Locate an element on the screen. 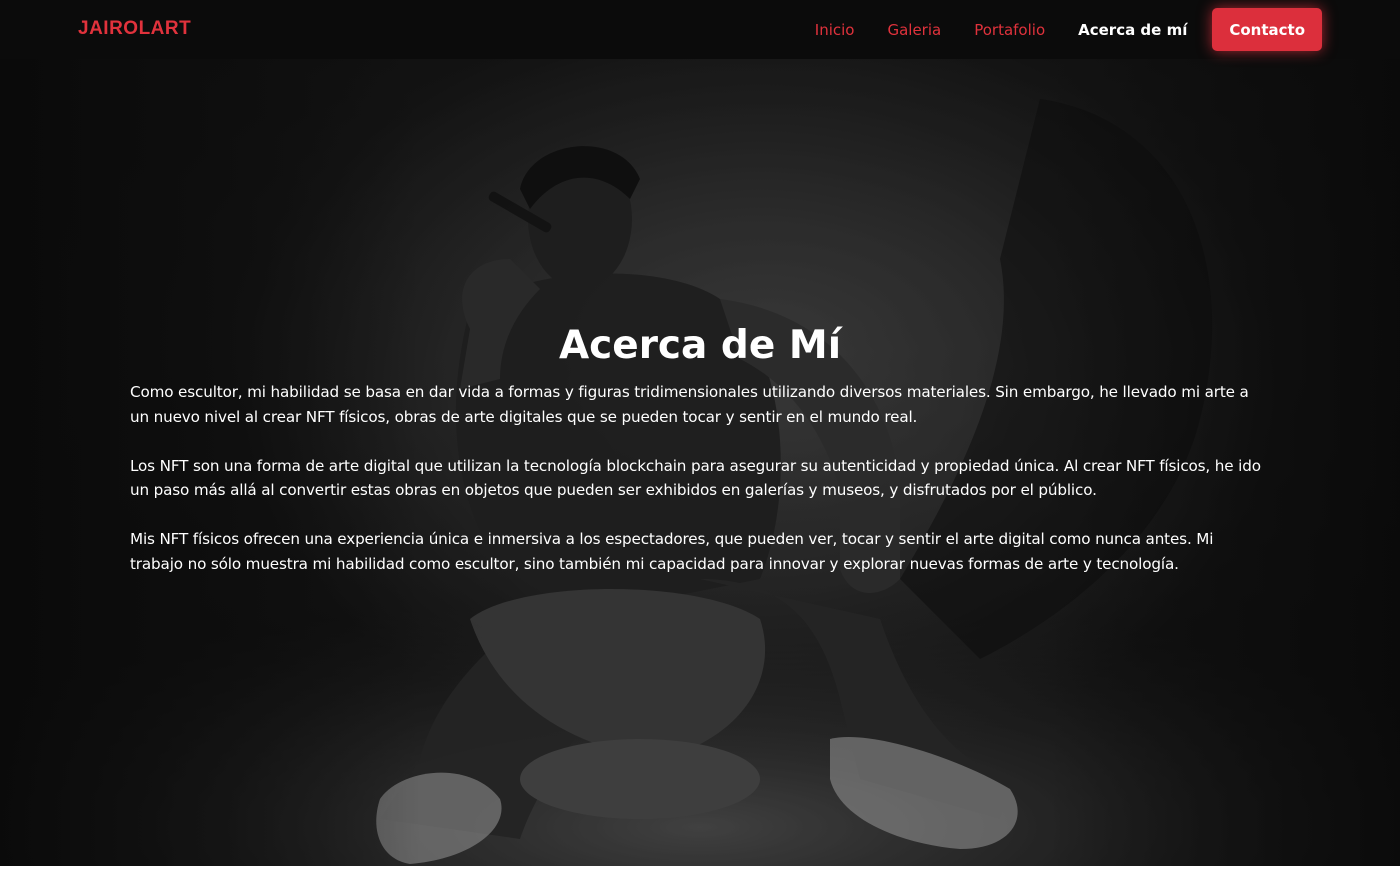 The height and width of the screenshot is (893, 1400). nav-link-galeria: Galeria is located at coordinates (914, 30).